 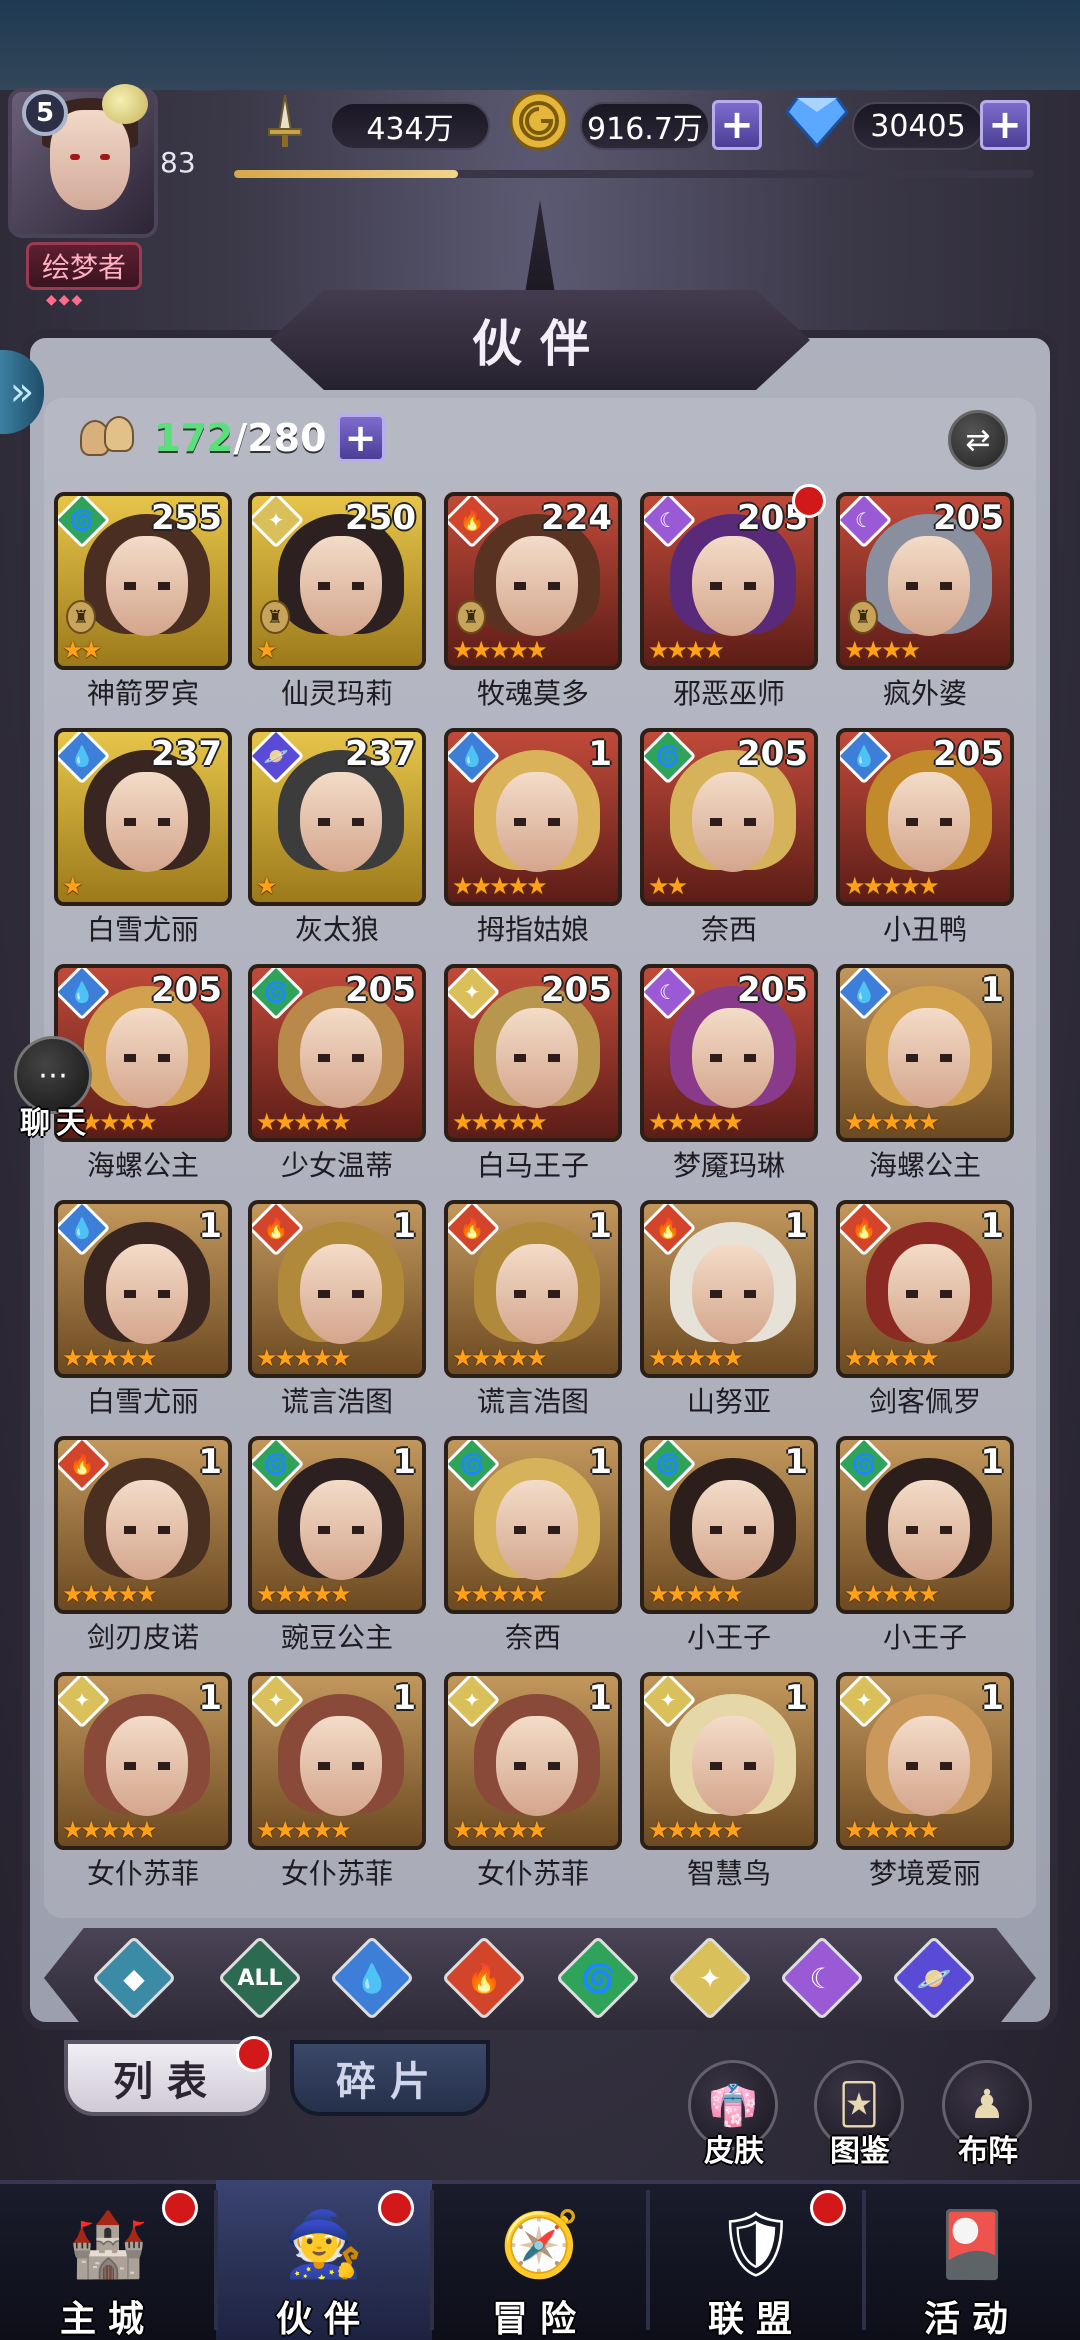 I want to click on player-title-badge: 绘梦者, so click(x=84, y=266).